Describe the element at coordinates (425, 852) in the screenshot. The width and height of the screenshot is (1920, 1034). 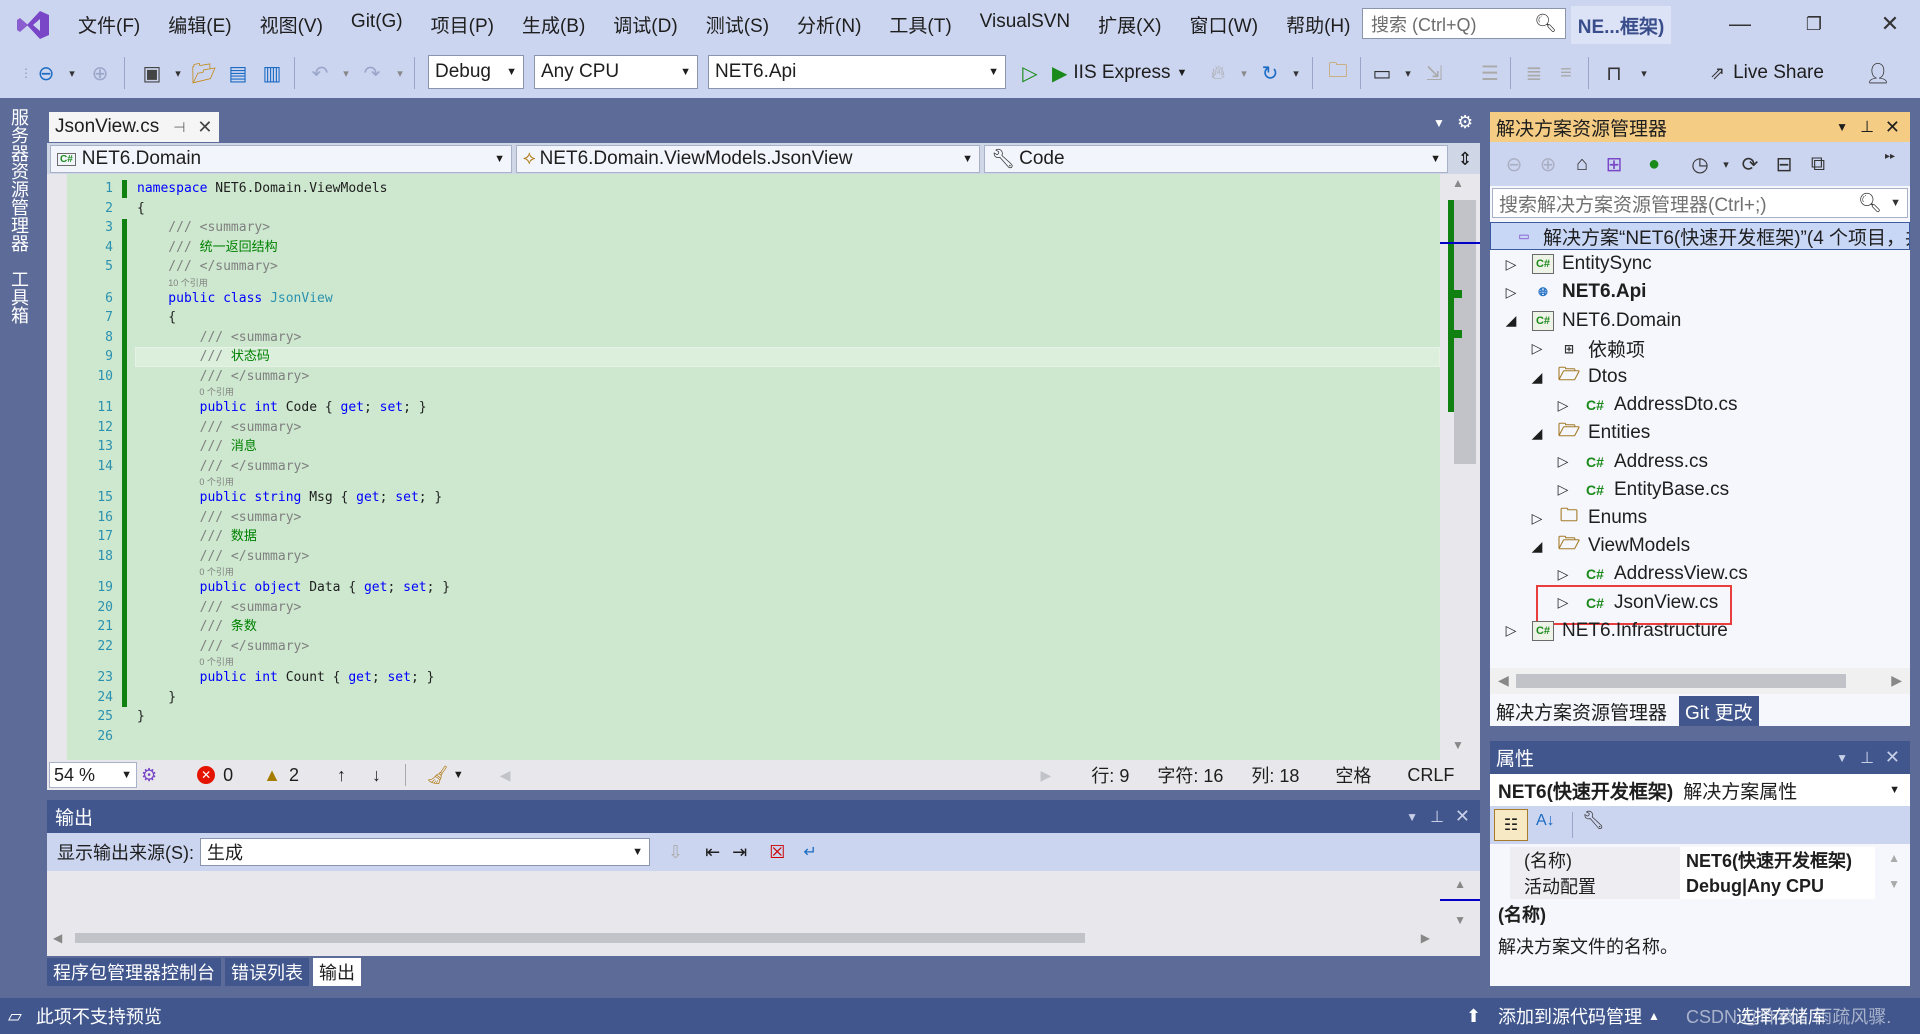
I see `output-source-dropdown: 生成 ▼` at that location.